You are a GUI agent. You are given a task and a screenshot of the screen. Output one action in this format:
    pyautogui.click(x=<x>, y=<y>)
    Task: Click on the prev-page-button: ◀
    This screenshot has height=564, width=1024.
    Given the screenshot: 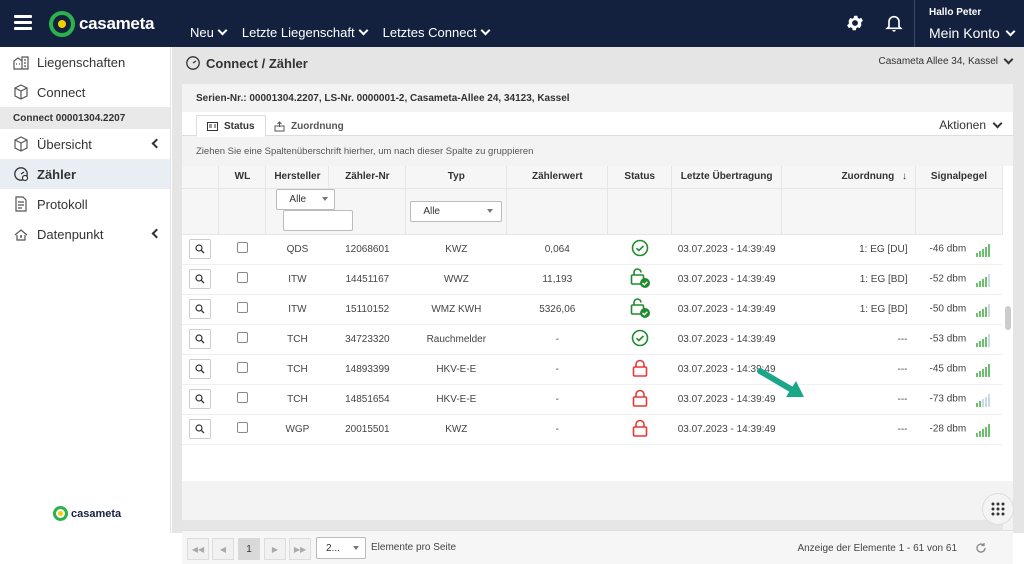 What is the action you would take?
    pyautogui.click(x=223, y=549)
    